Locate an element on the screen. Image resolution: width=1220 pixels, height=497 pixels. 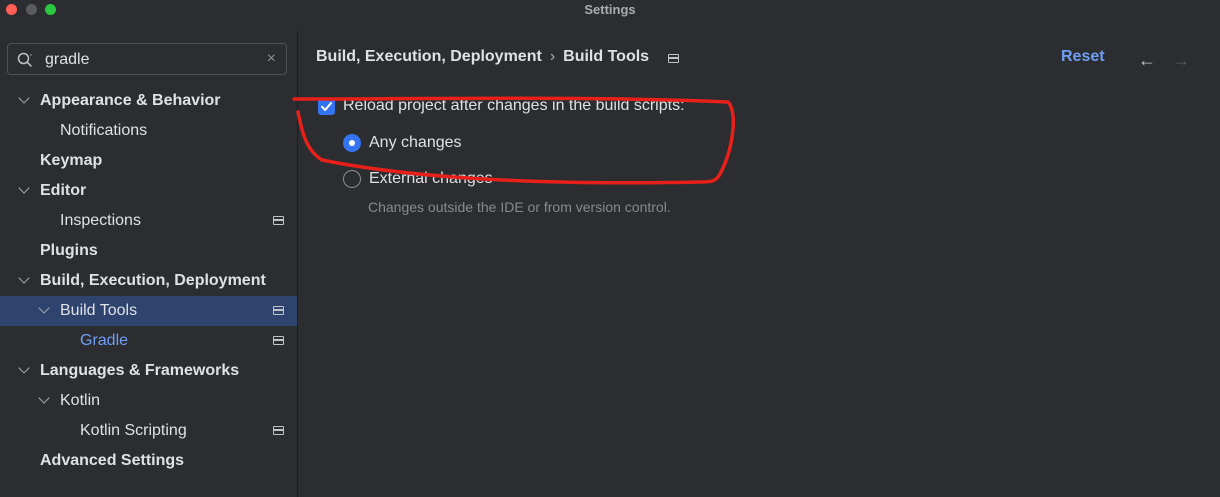
close-icon: × is located at coordinates (271, 59).